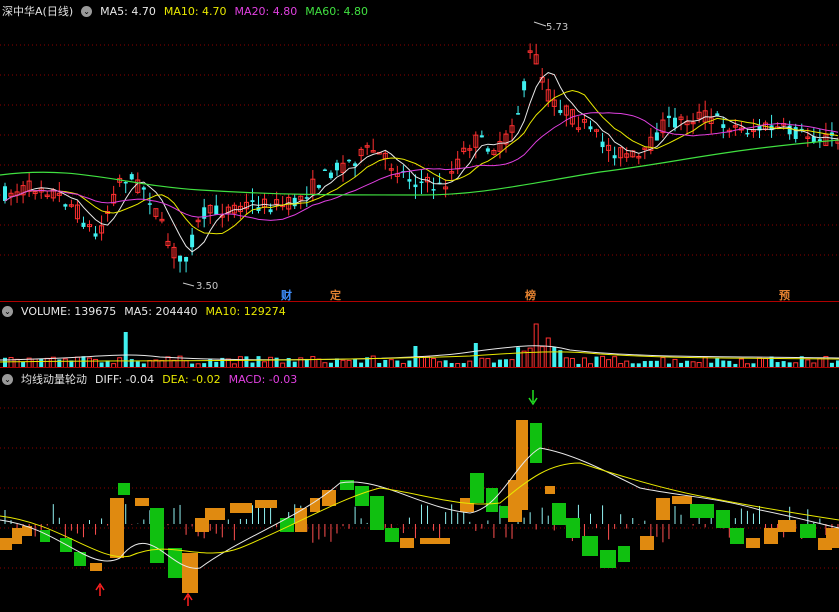  Describe the element at coordinates (125, 379) in the screenshot. I see `diff-label: DIFF: -0.04` at that location.